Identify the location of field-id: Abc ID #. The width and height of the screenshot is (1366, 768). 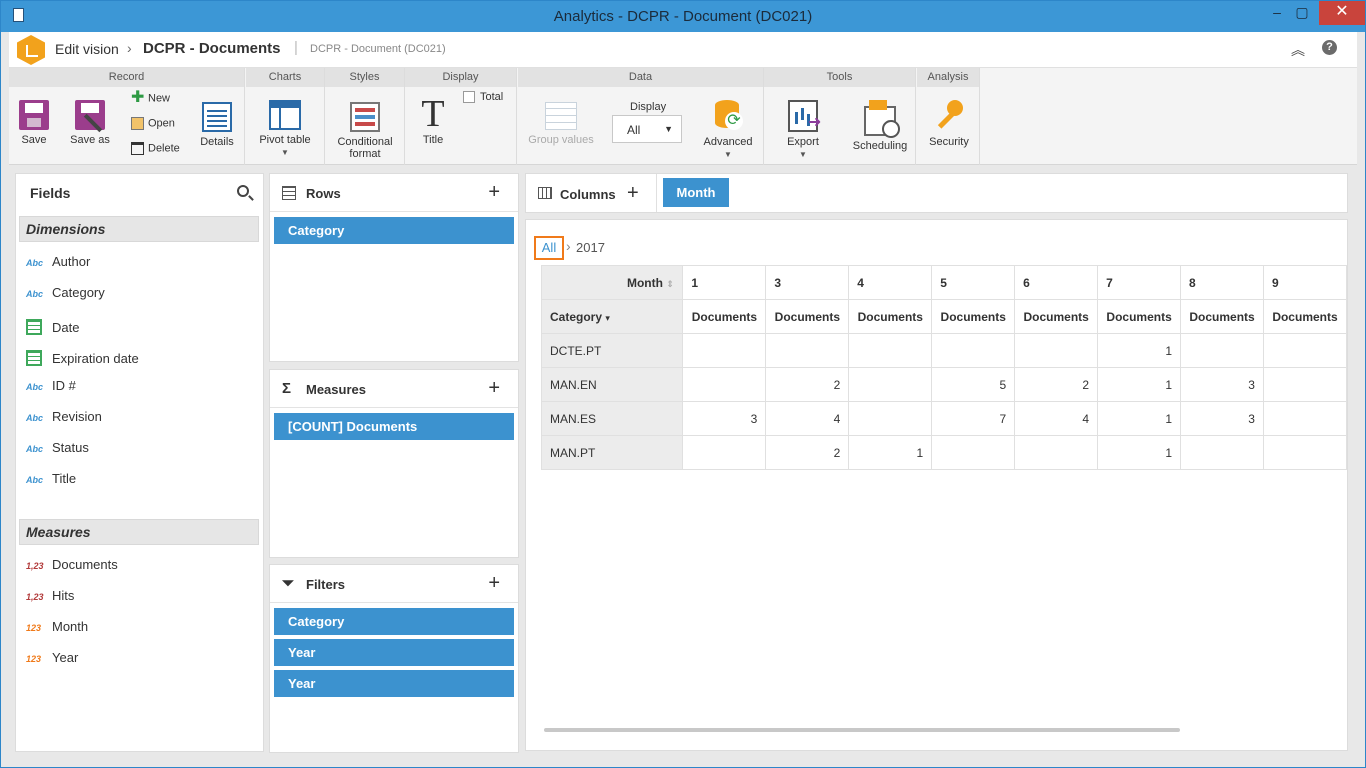
(51, 388).